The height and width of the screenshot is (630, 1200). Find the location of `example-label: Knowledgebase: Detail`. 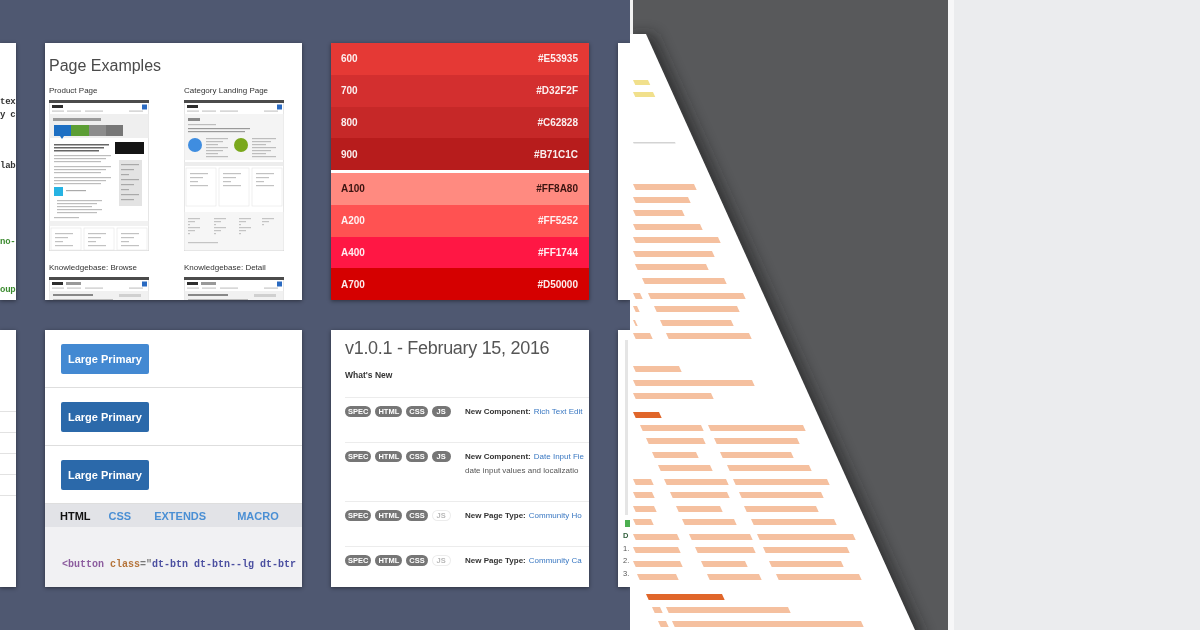

example-label: Knowledgebase: Detail is located at coordinates (225, 268).